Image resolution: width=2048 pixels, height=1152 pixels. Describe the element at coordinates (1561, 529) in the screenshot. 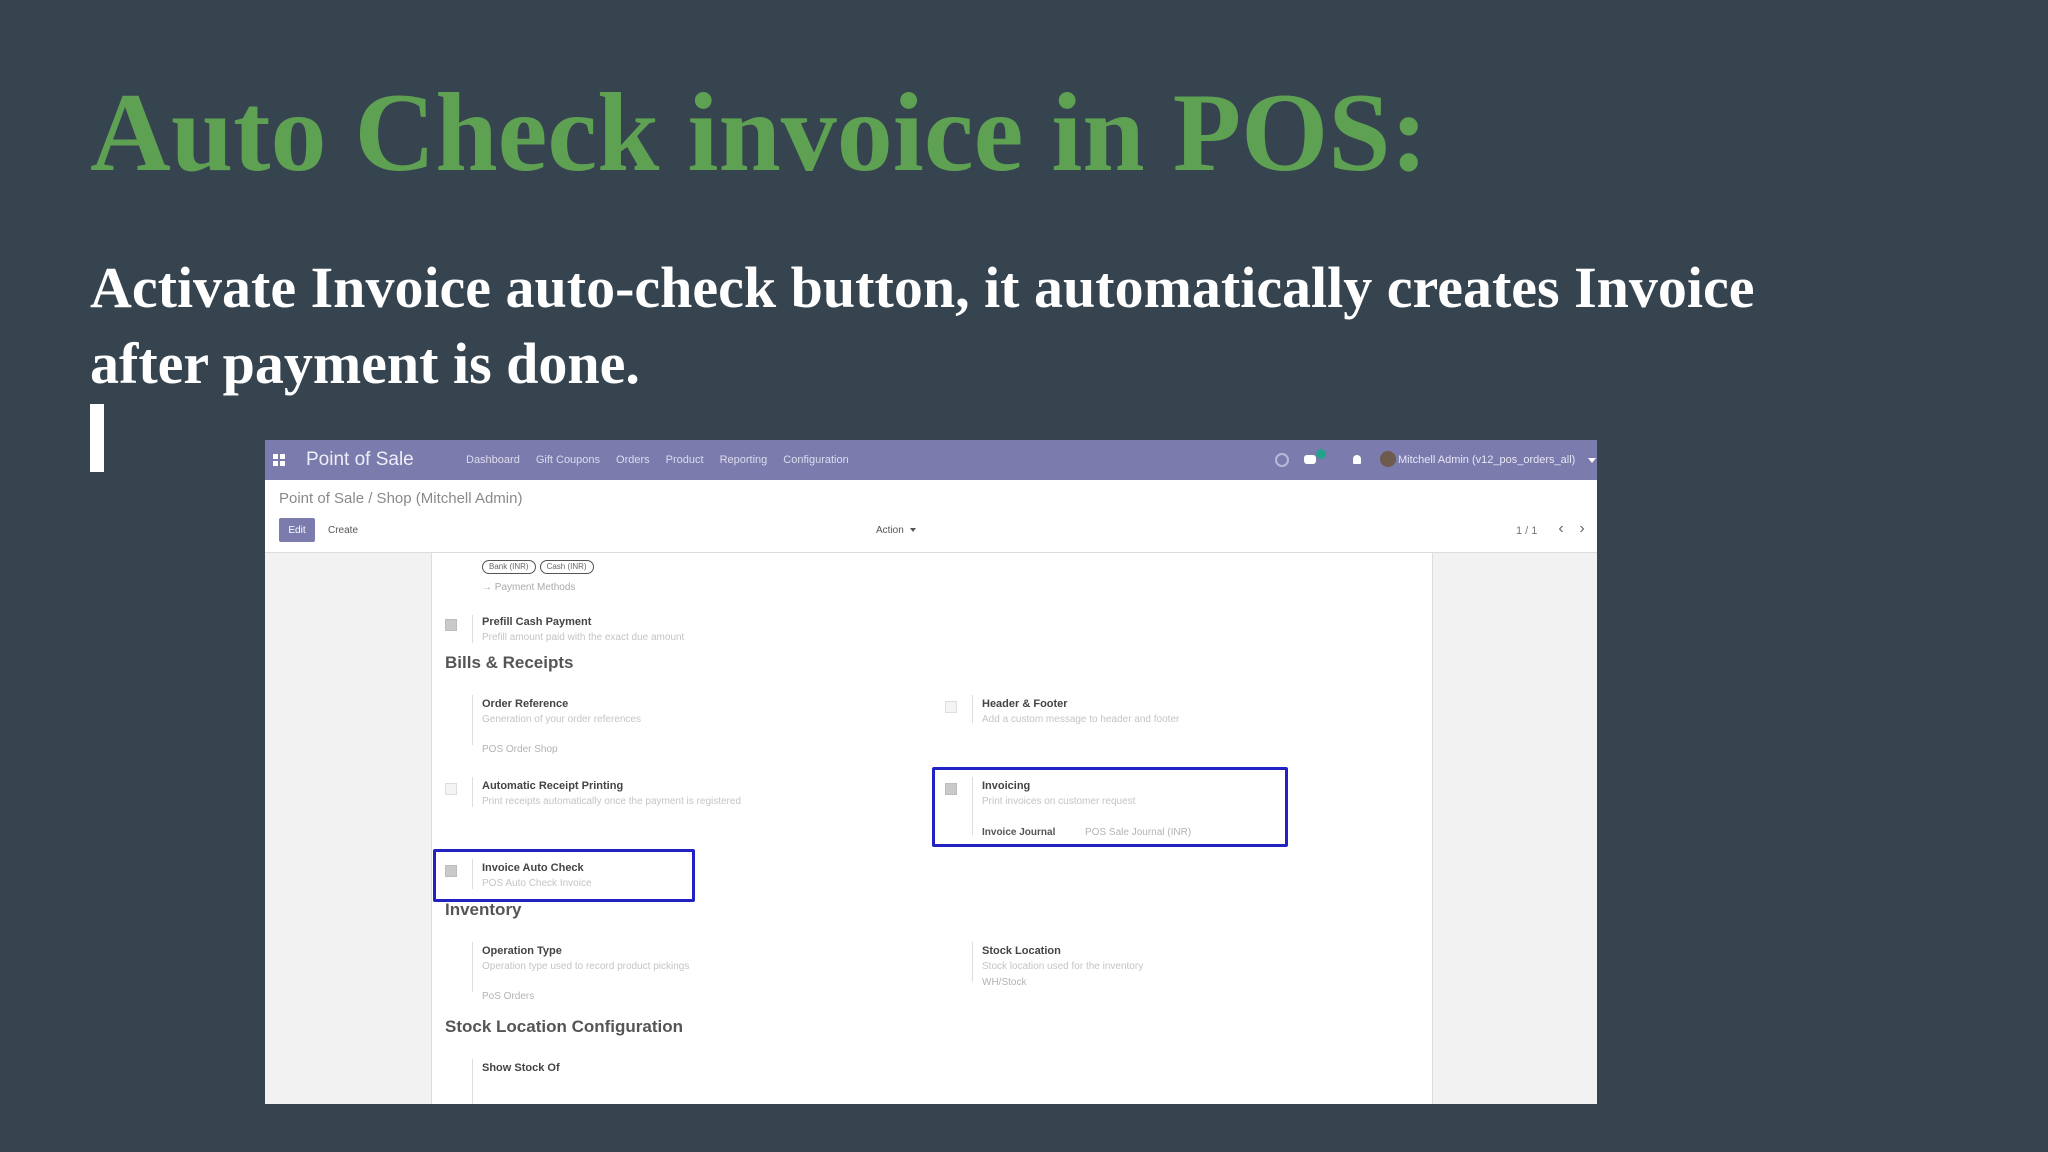

I see `chevron-left-icon: ‹` at that location.